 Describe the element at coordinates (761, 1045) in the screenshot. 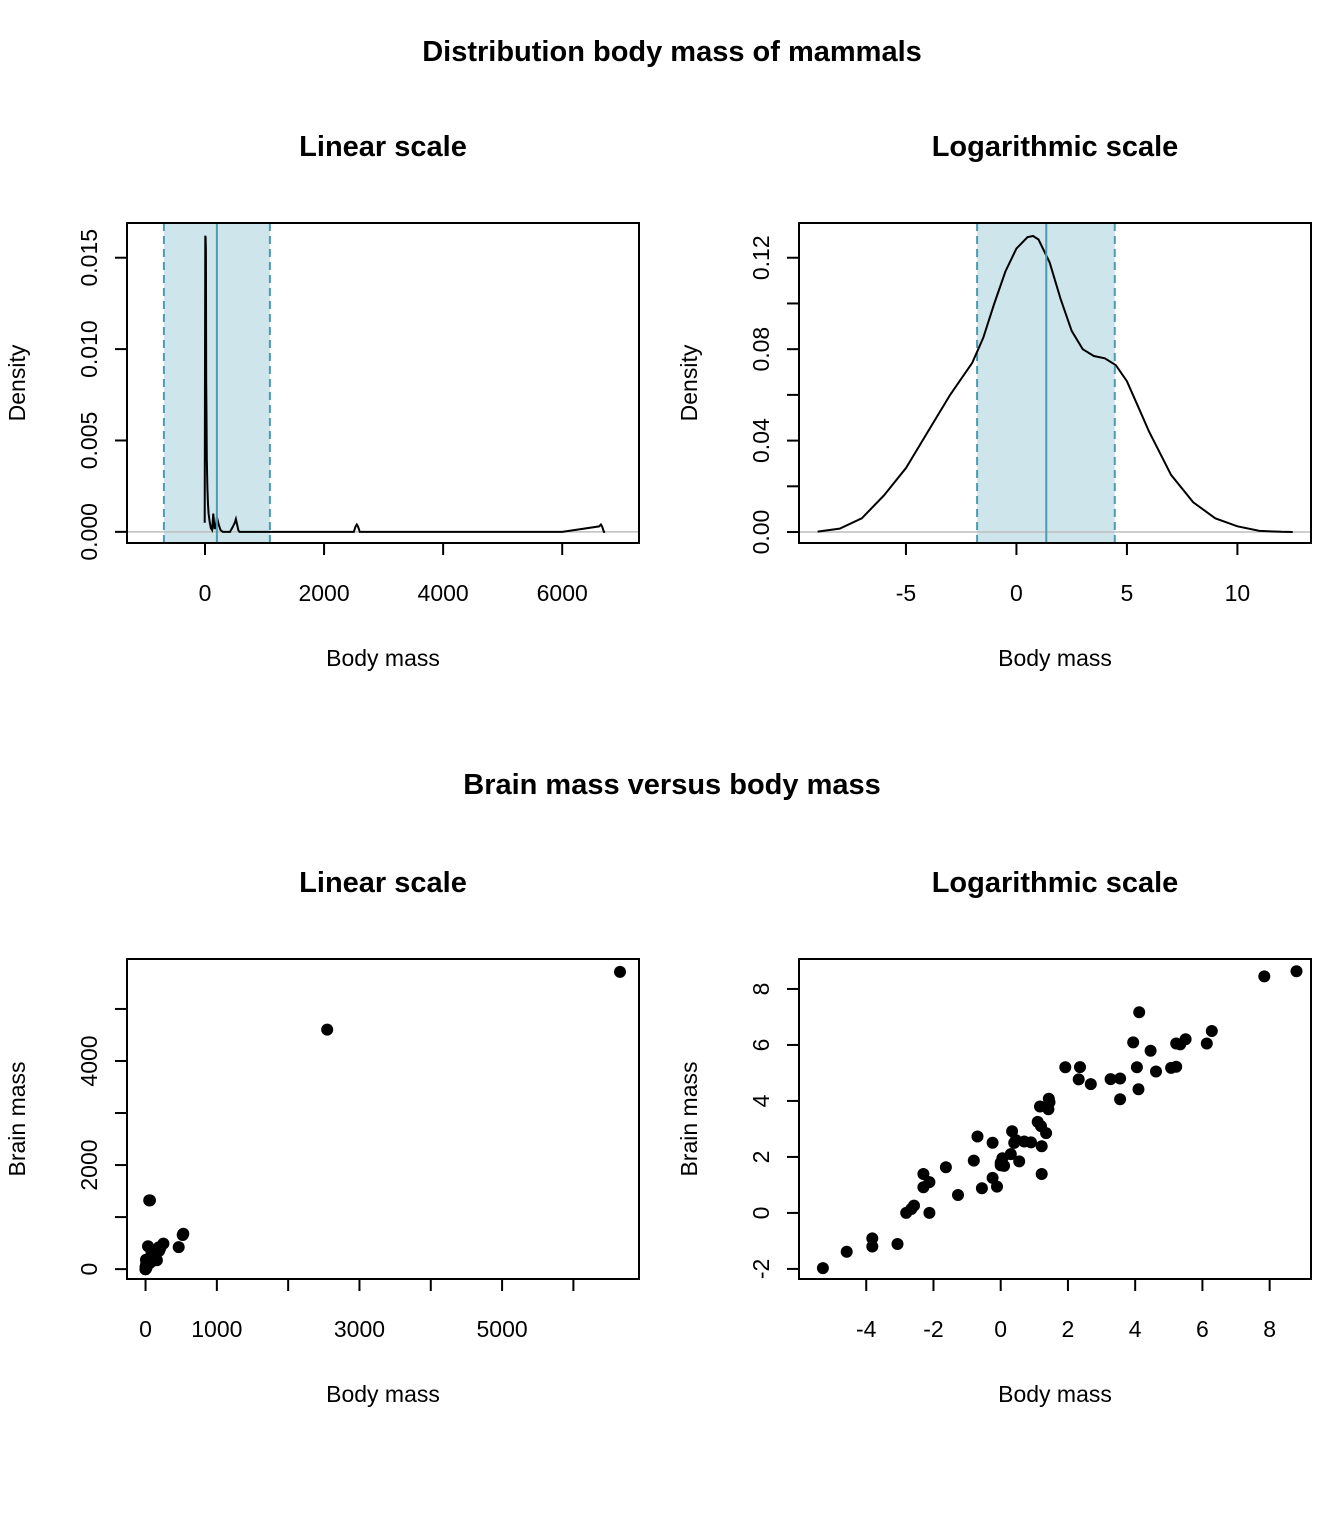

I see `y-tick-label: 6` at that location.